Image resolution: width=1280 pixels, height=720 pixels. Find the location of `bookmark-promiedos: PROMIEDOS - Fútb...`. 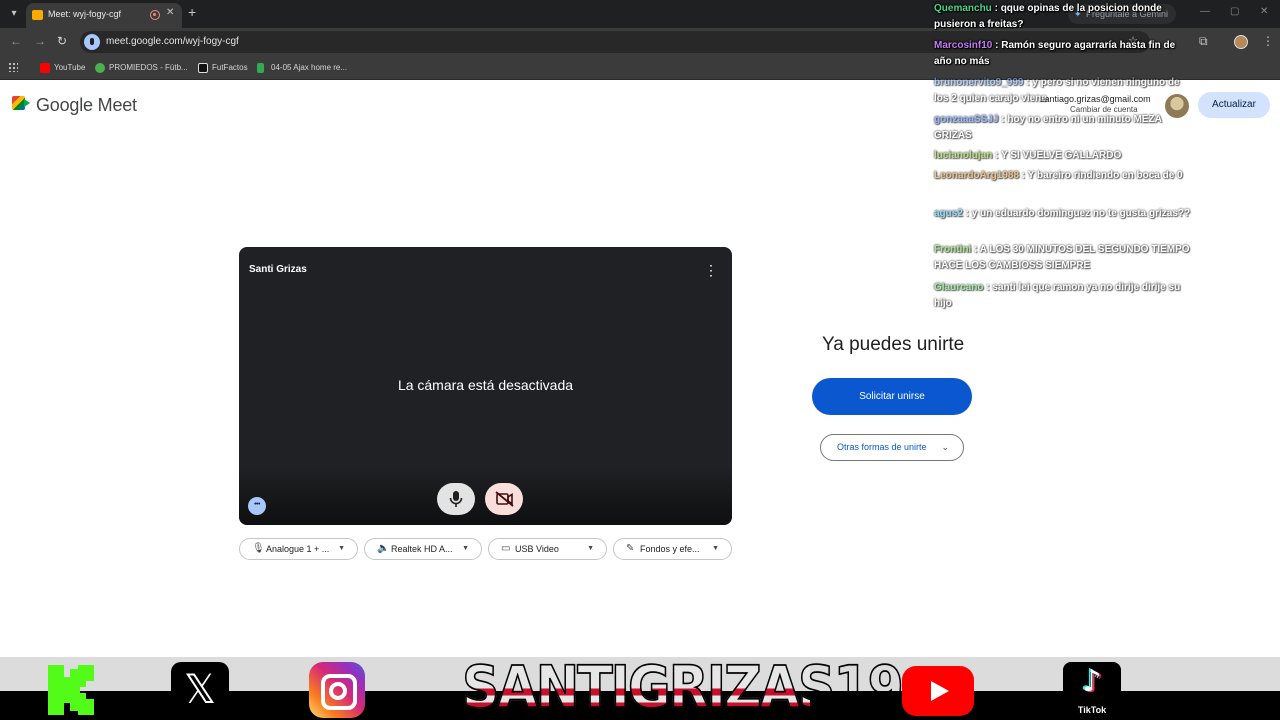

bookmark-promiedos: PROMIEDOS - Fútb... is located at coordinates (141, 68).